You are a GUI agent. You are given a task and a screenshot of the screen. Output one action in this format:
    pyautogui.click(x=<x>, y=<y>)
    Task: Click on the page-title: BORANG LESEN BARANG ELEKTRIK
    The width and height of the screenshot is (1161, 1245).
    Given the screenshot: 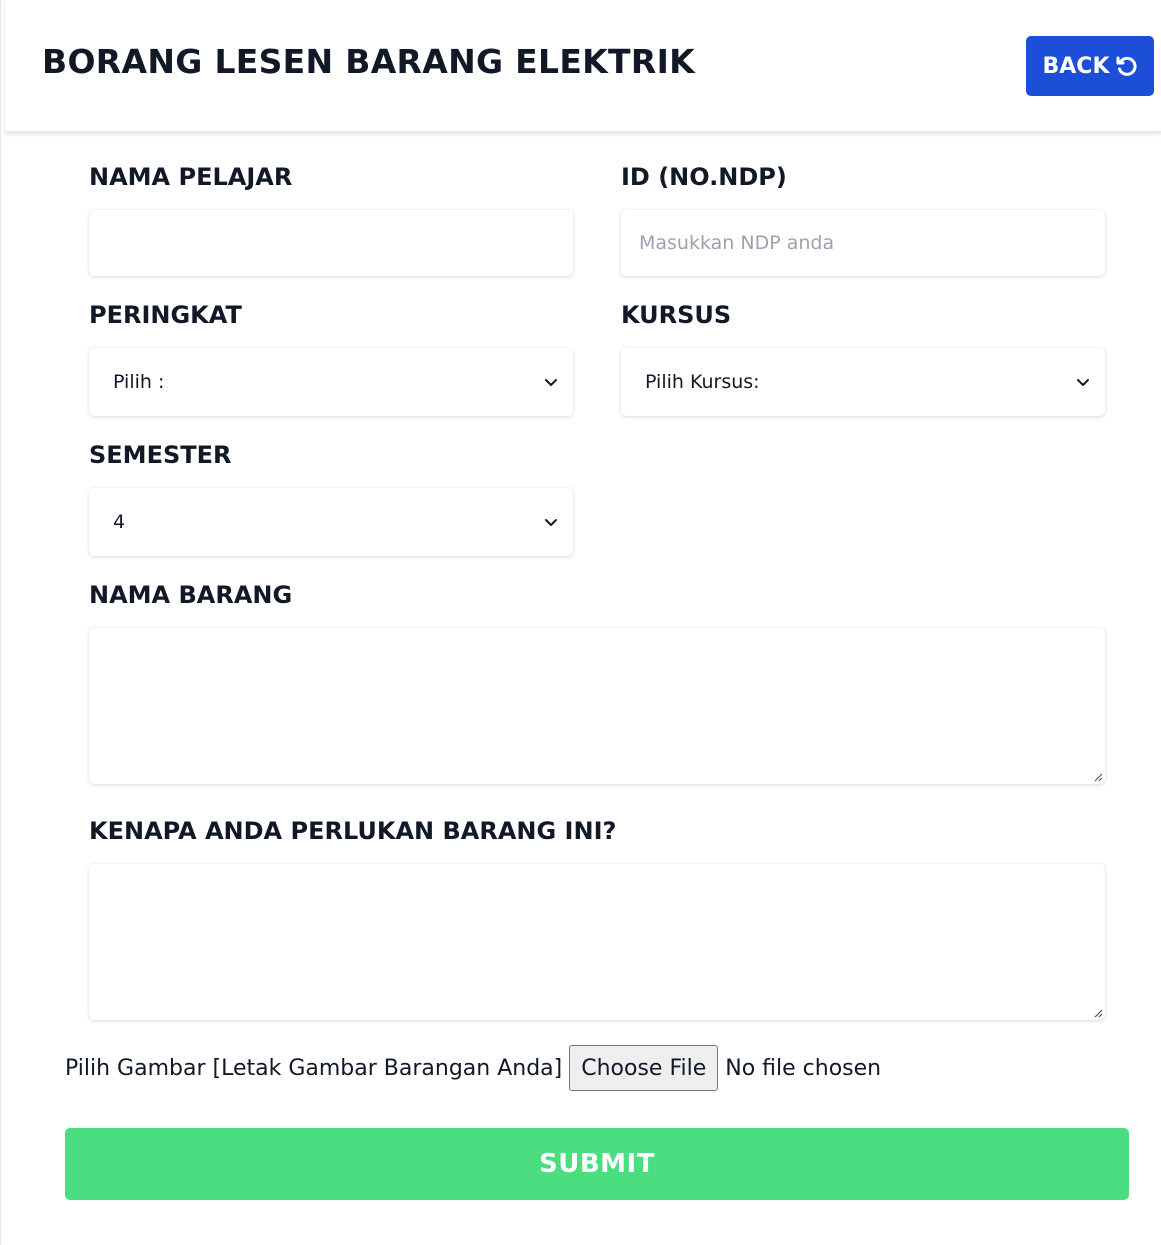 What is the action you would take?
    pyautogui.click(x=369, y=61)
    